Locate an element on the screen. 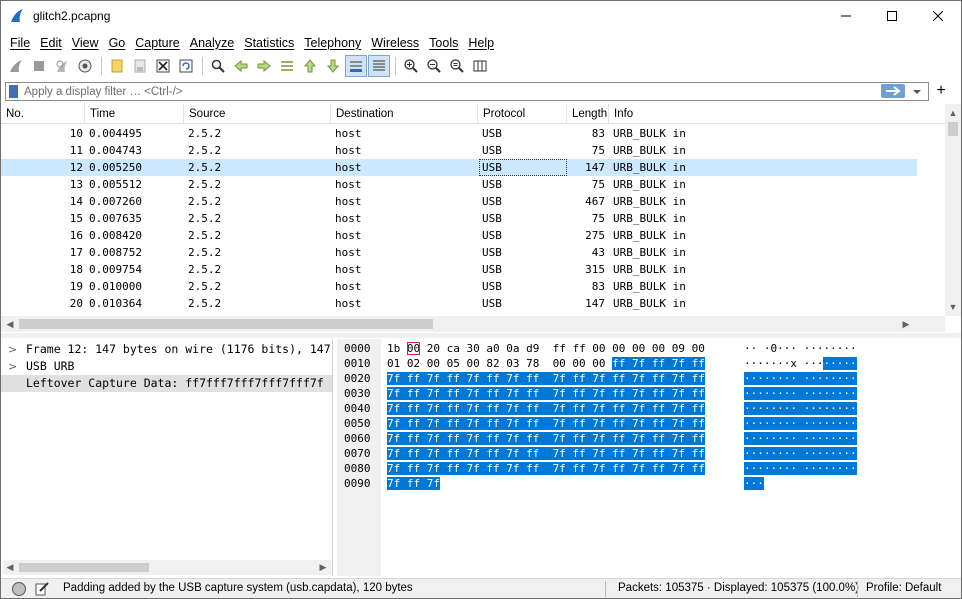 The width and height of the screenshot is (962, 599). packet-row: 19 0.010000 2.5.2 host USB 83 URB_BULK in is located at coordinates (459, 286).